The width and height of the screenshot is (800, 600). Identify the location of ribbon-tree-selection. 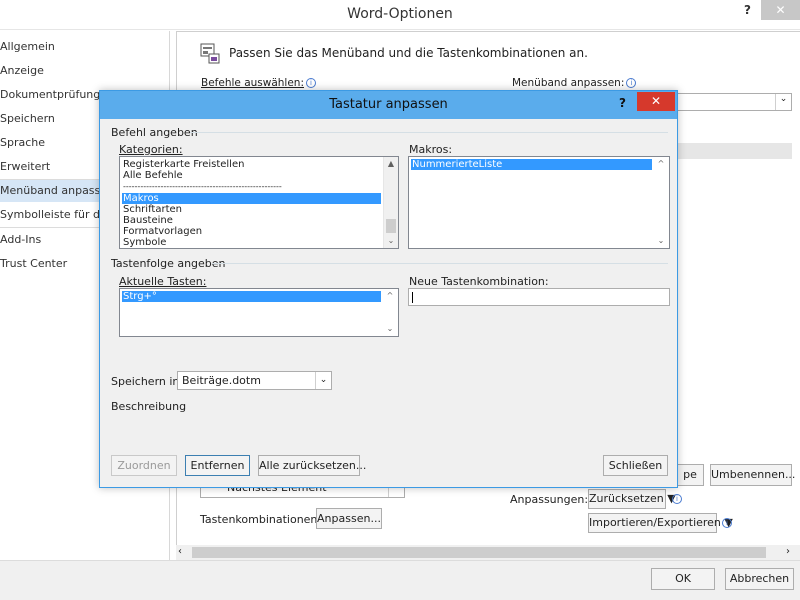
(735, 151).